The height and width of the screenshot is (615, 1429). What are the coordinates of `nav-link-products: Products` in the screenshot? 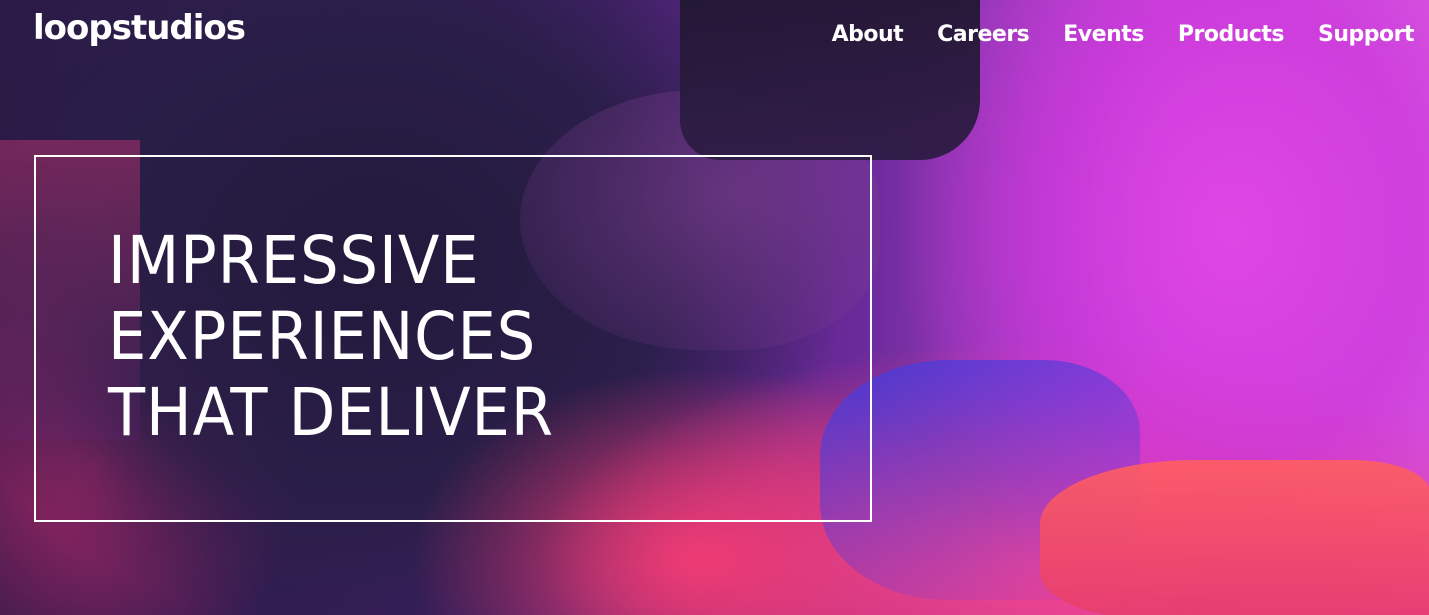 It's located at (1231, 34).